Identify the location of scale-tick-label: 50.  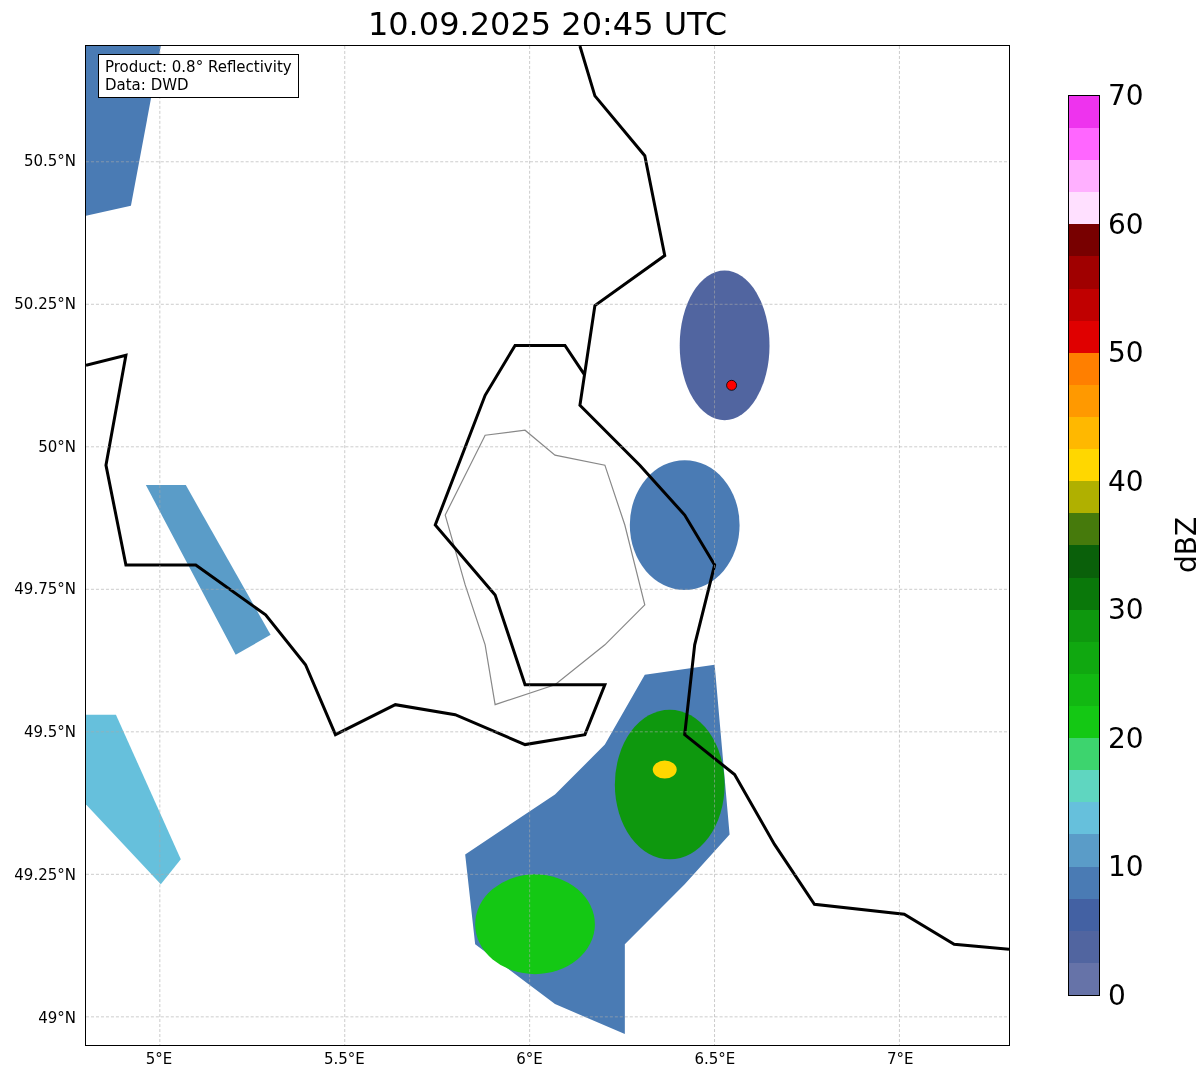
(1126, 353).